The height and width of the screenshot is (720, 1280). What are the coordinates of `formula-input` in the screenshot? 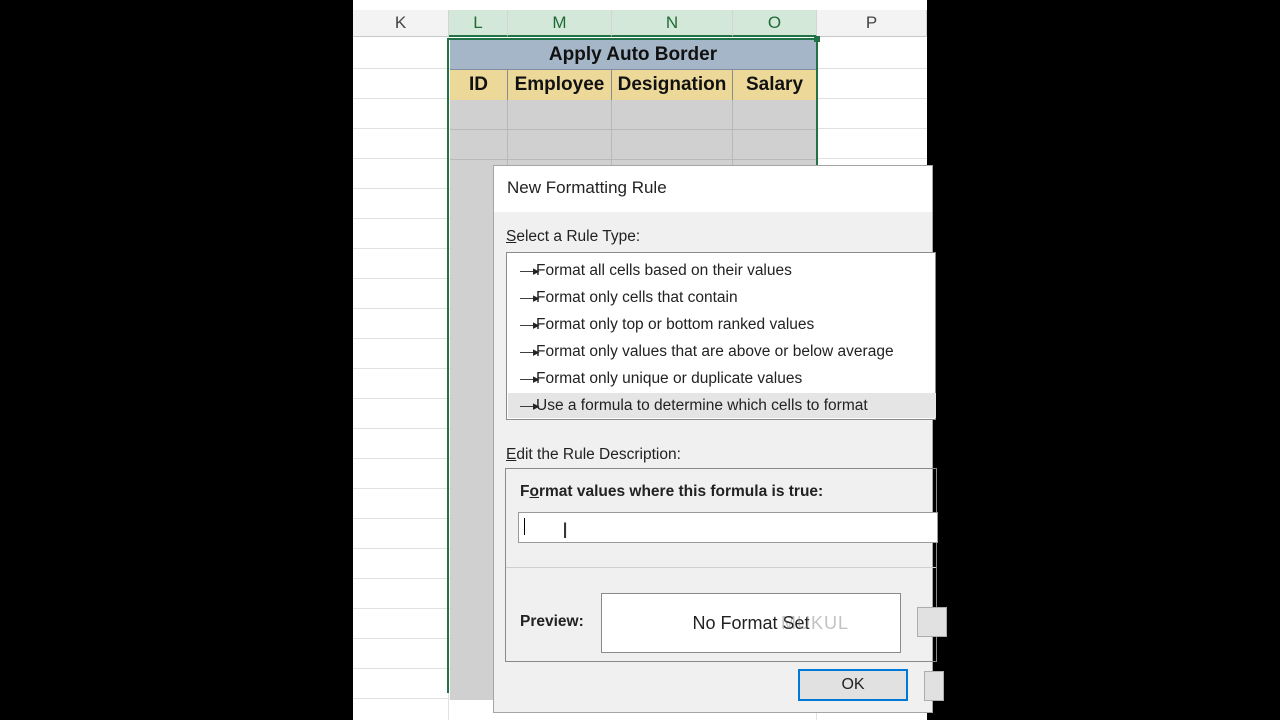 It's located at (728, 527).